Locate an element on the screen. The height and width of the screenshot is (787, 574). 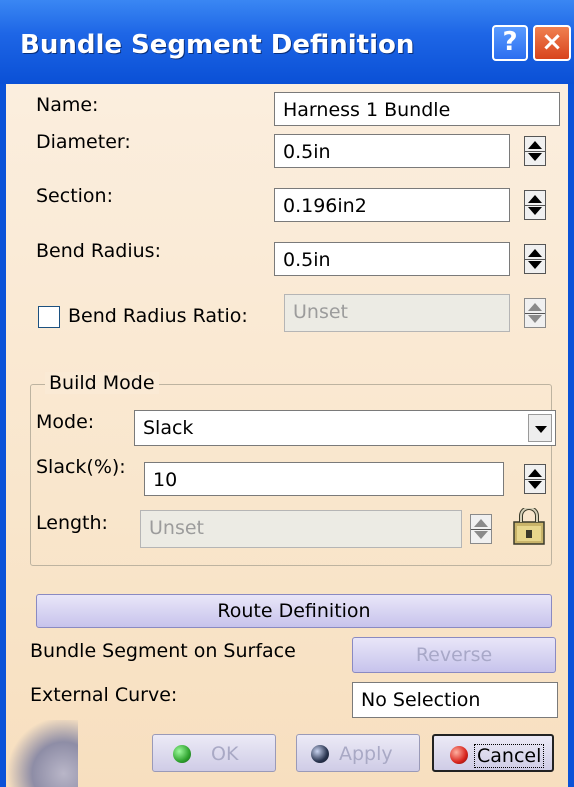
cancel-ball-icon is located at coordinates (459, 755).